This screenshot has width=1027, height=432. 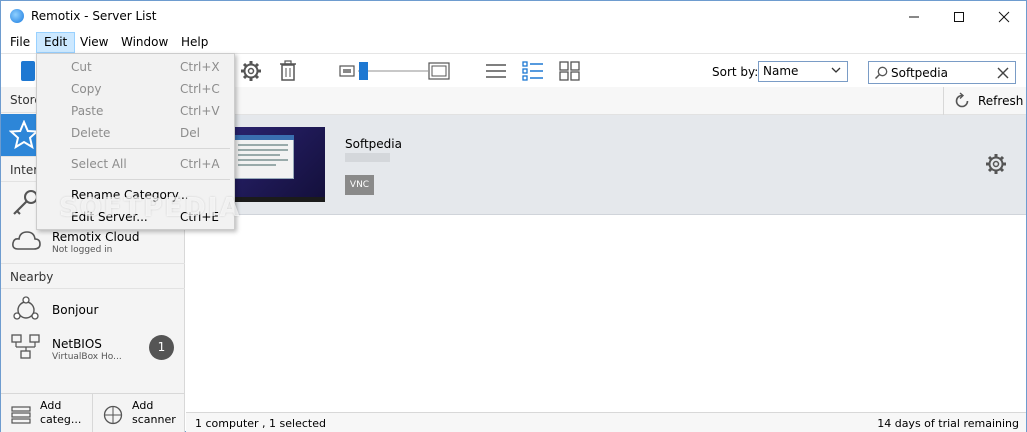 What do you see at coordinates (154, 412) in the screenshot?
I see `add-scanner-label: Add scanner` at bounding box center [154, 412].